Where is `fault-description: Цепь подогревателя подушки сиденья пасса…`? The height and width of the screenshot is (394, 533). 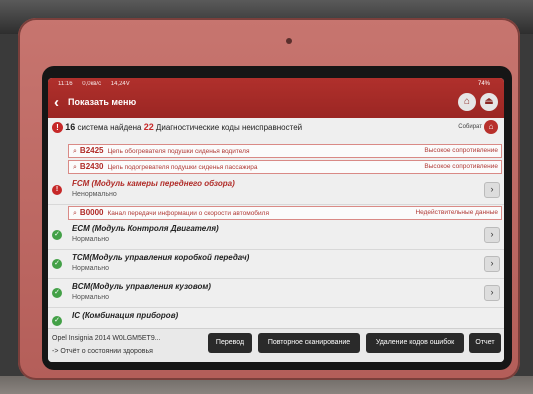
fault-description: Цепь подогревателя подушки сиденья пасса… is located at coordinates (182, 167).